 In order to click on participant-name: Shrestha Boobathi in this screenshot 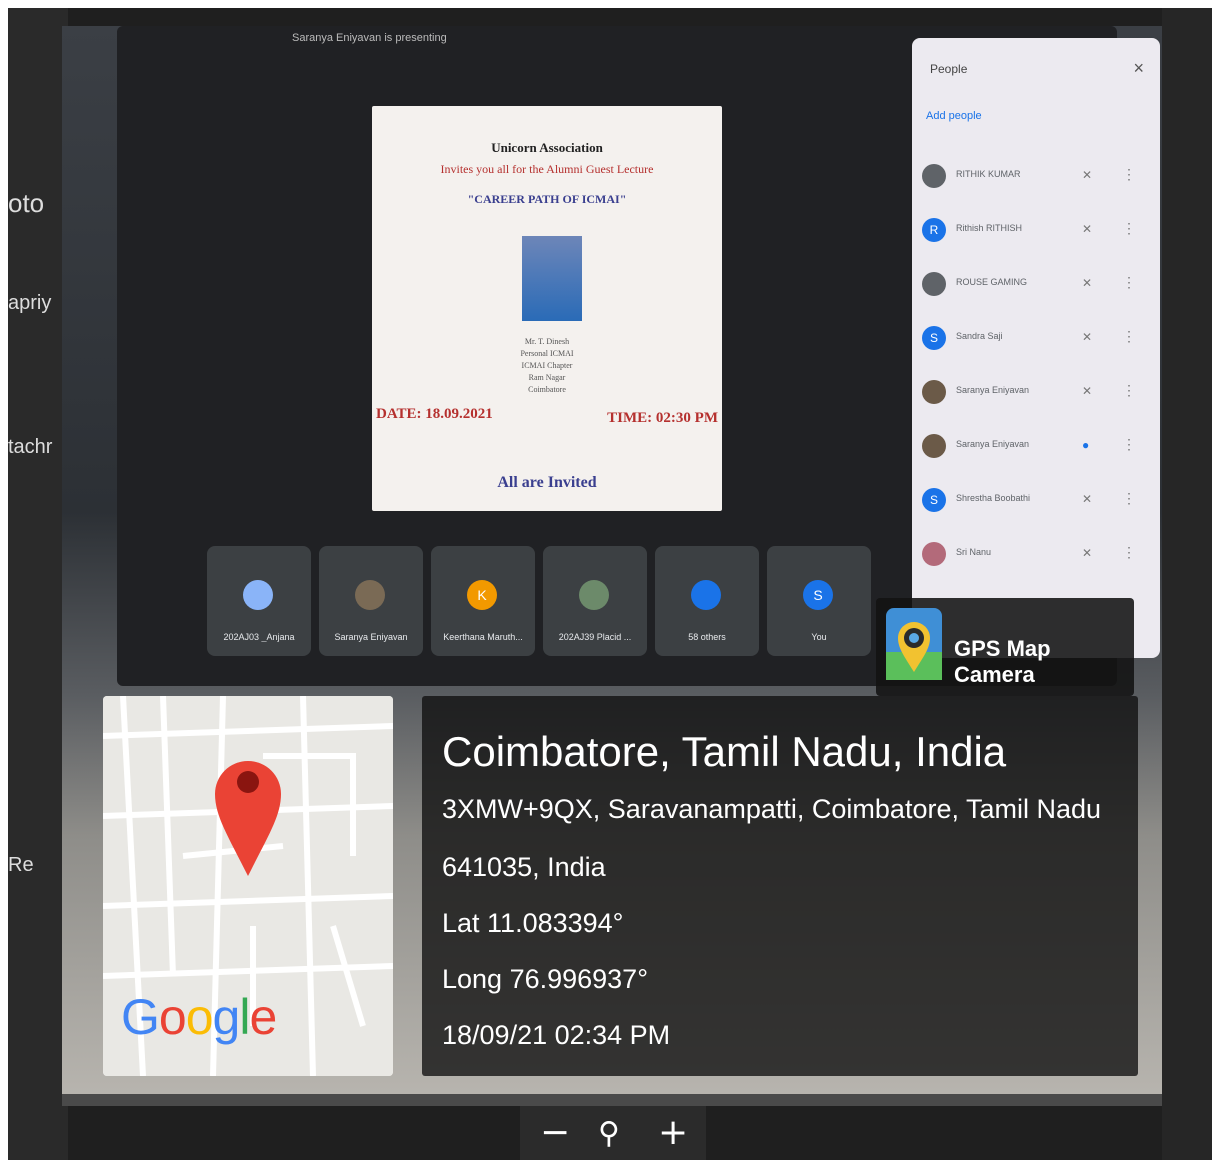, I will do `click(993, 498)`.